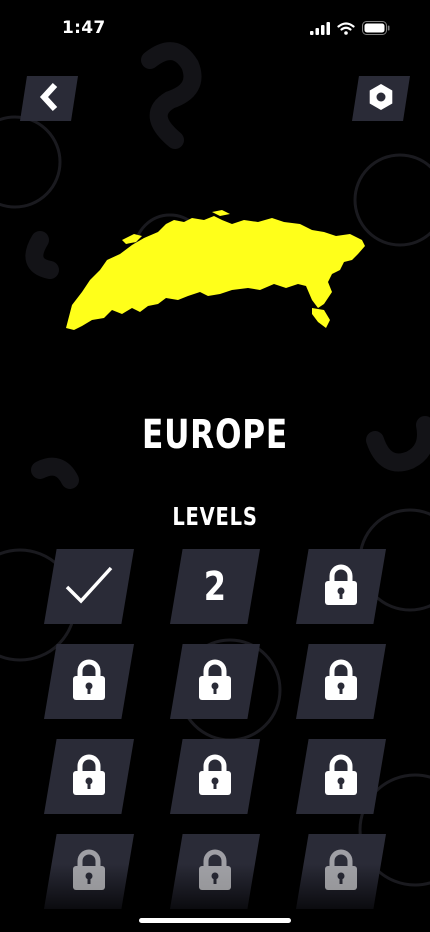  I want to click on checkmark-icon, so click(89, 587).